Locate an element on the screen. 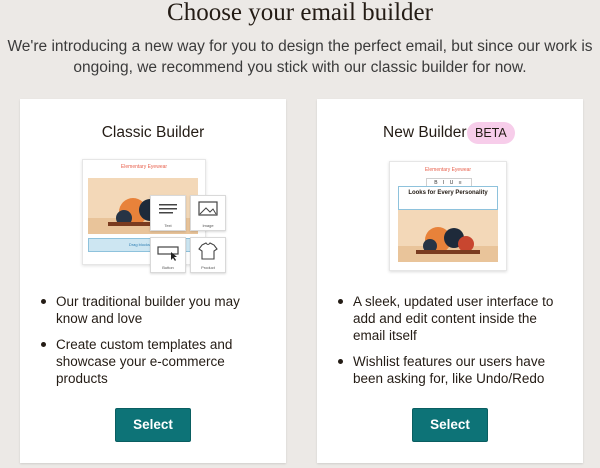  new-builder-title: New Builder is located at coordinates (425, 132).